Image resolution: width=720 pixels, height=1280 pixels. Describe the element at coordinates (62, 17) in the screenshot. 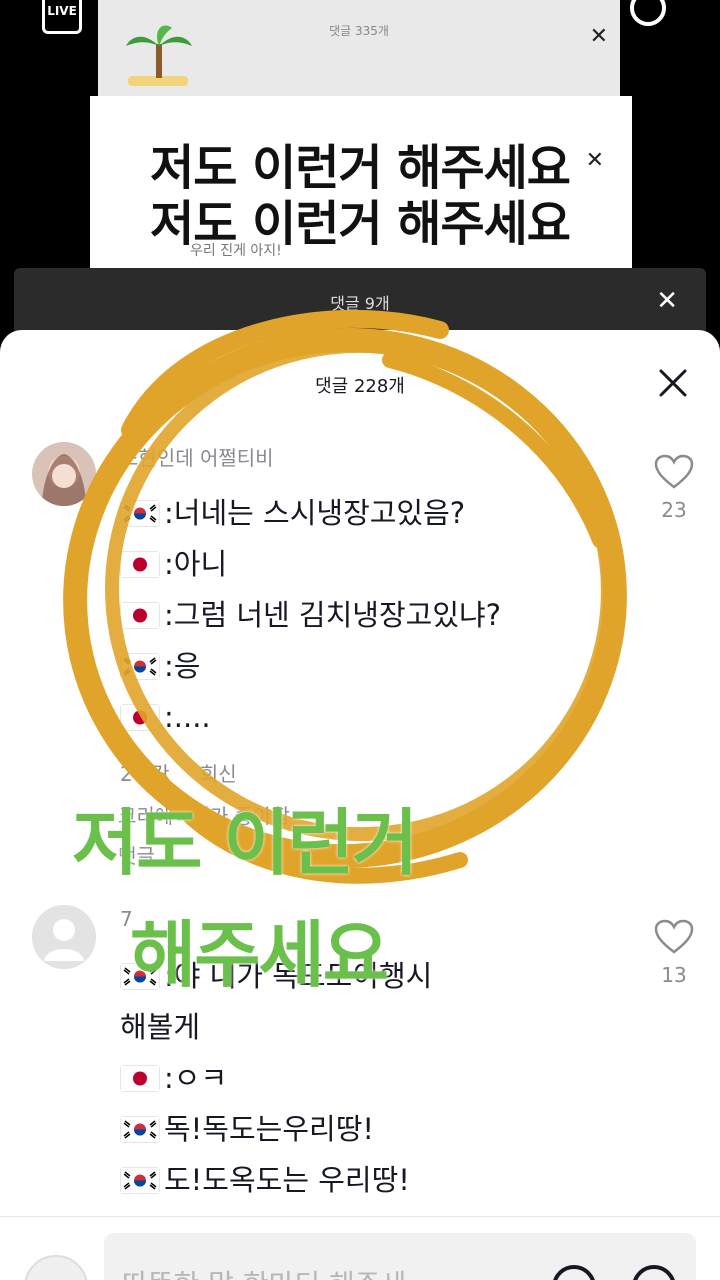

I see `live-icon: LIVE` at that location.